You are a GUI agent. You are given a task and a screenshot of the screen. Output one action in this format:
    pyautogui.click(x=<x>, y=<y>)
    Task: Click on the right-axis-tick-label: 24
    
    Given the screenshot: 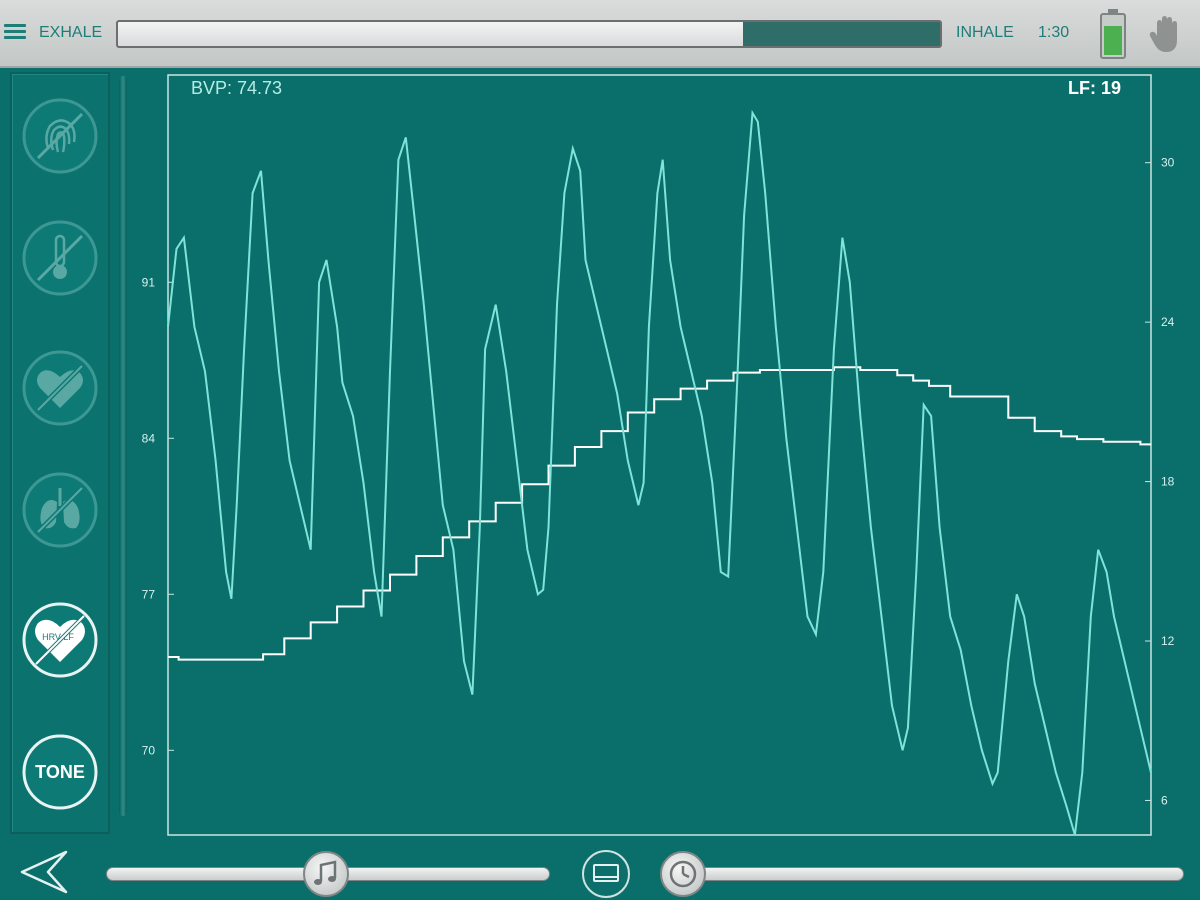 What is the action you would take?
    pyautogui.click(x=1168, y=322)
    